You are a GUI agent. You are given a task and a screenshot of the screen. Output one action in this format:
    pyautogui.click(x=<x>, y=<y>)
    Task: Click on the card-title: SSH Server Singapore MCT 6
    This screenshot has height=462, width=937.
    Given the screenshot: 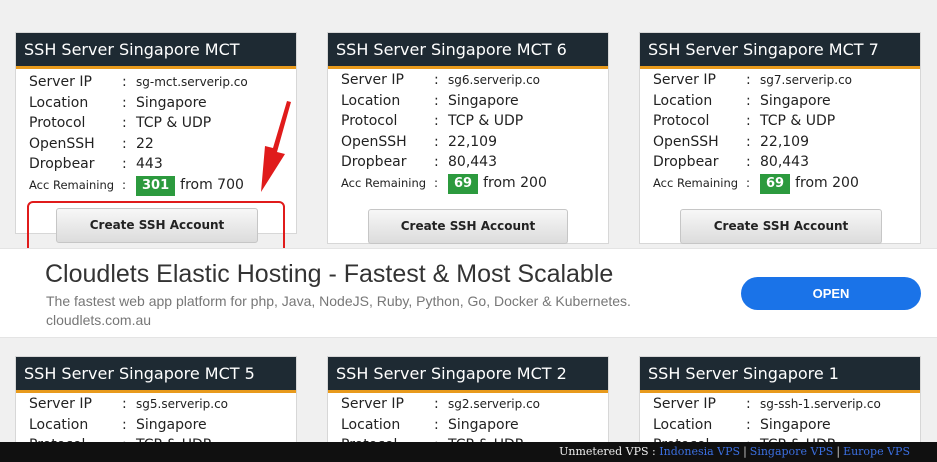 What is the action you would take?
    pyautogui.click(x=468, y=51)
    